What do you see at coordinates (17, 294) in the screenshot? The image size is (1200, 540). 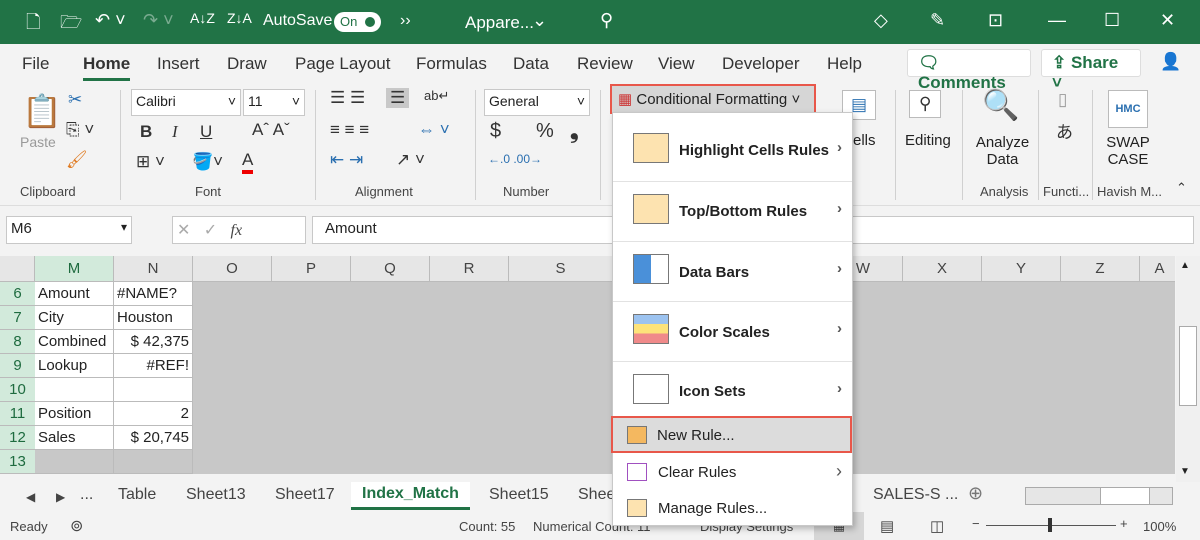 I see `row-header: 6` at bounding box center [17, 294].